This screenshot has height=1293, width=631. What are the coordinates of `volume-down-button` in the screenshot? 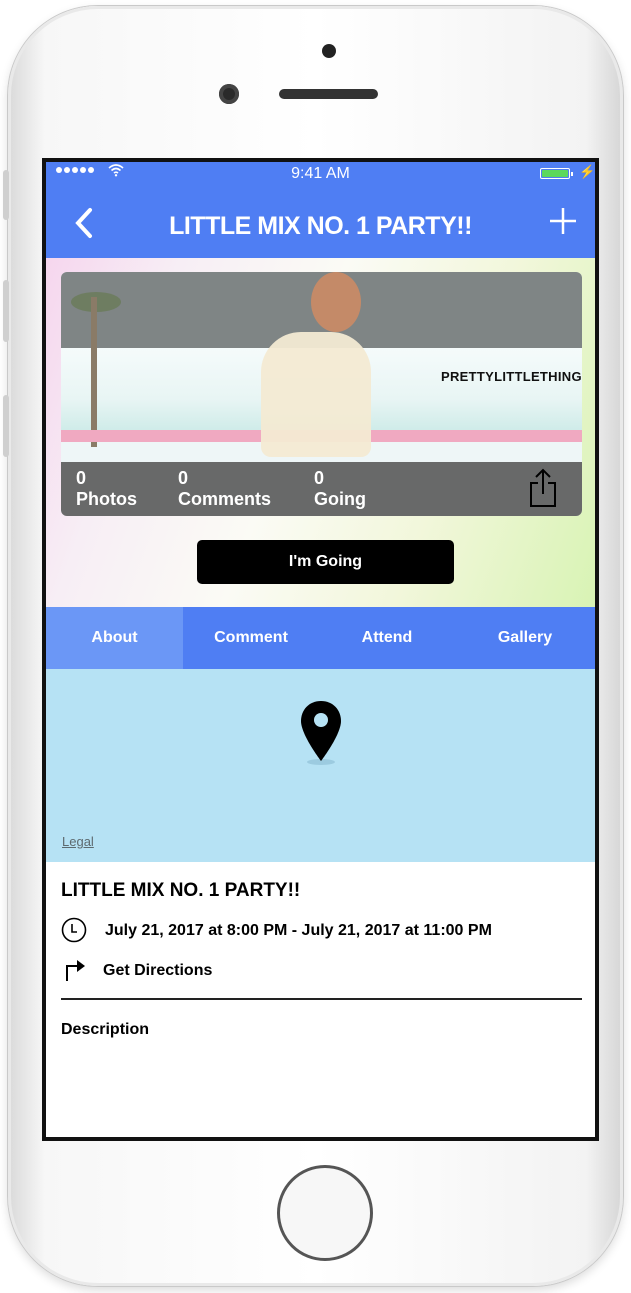 It's located at (6, 426).